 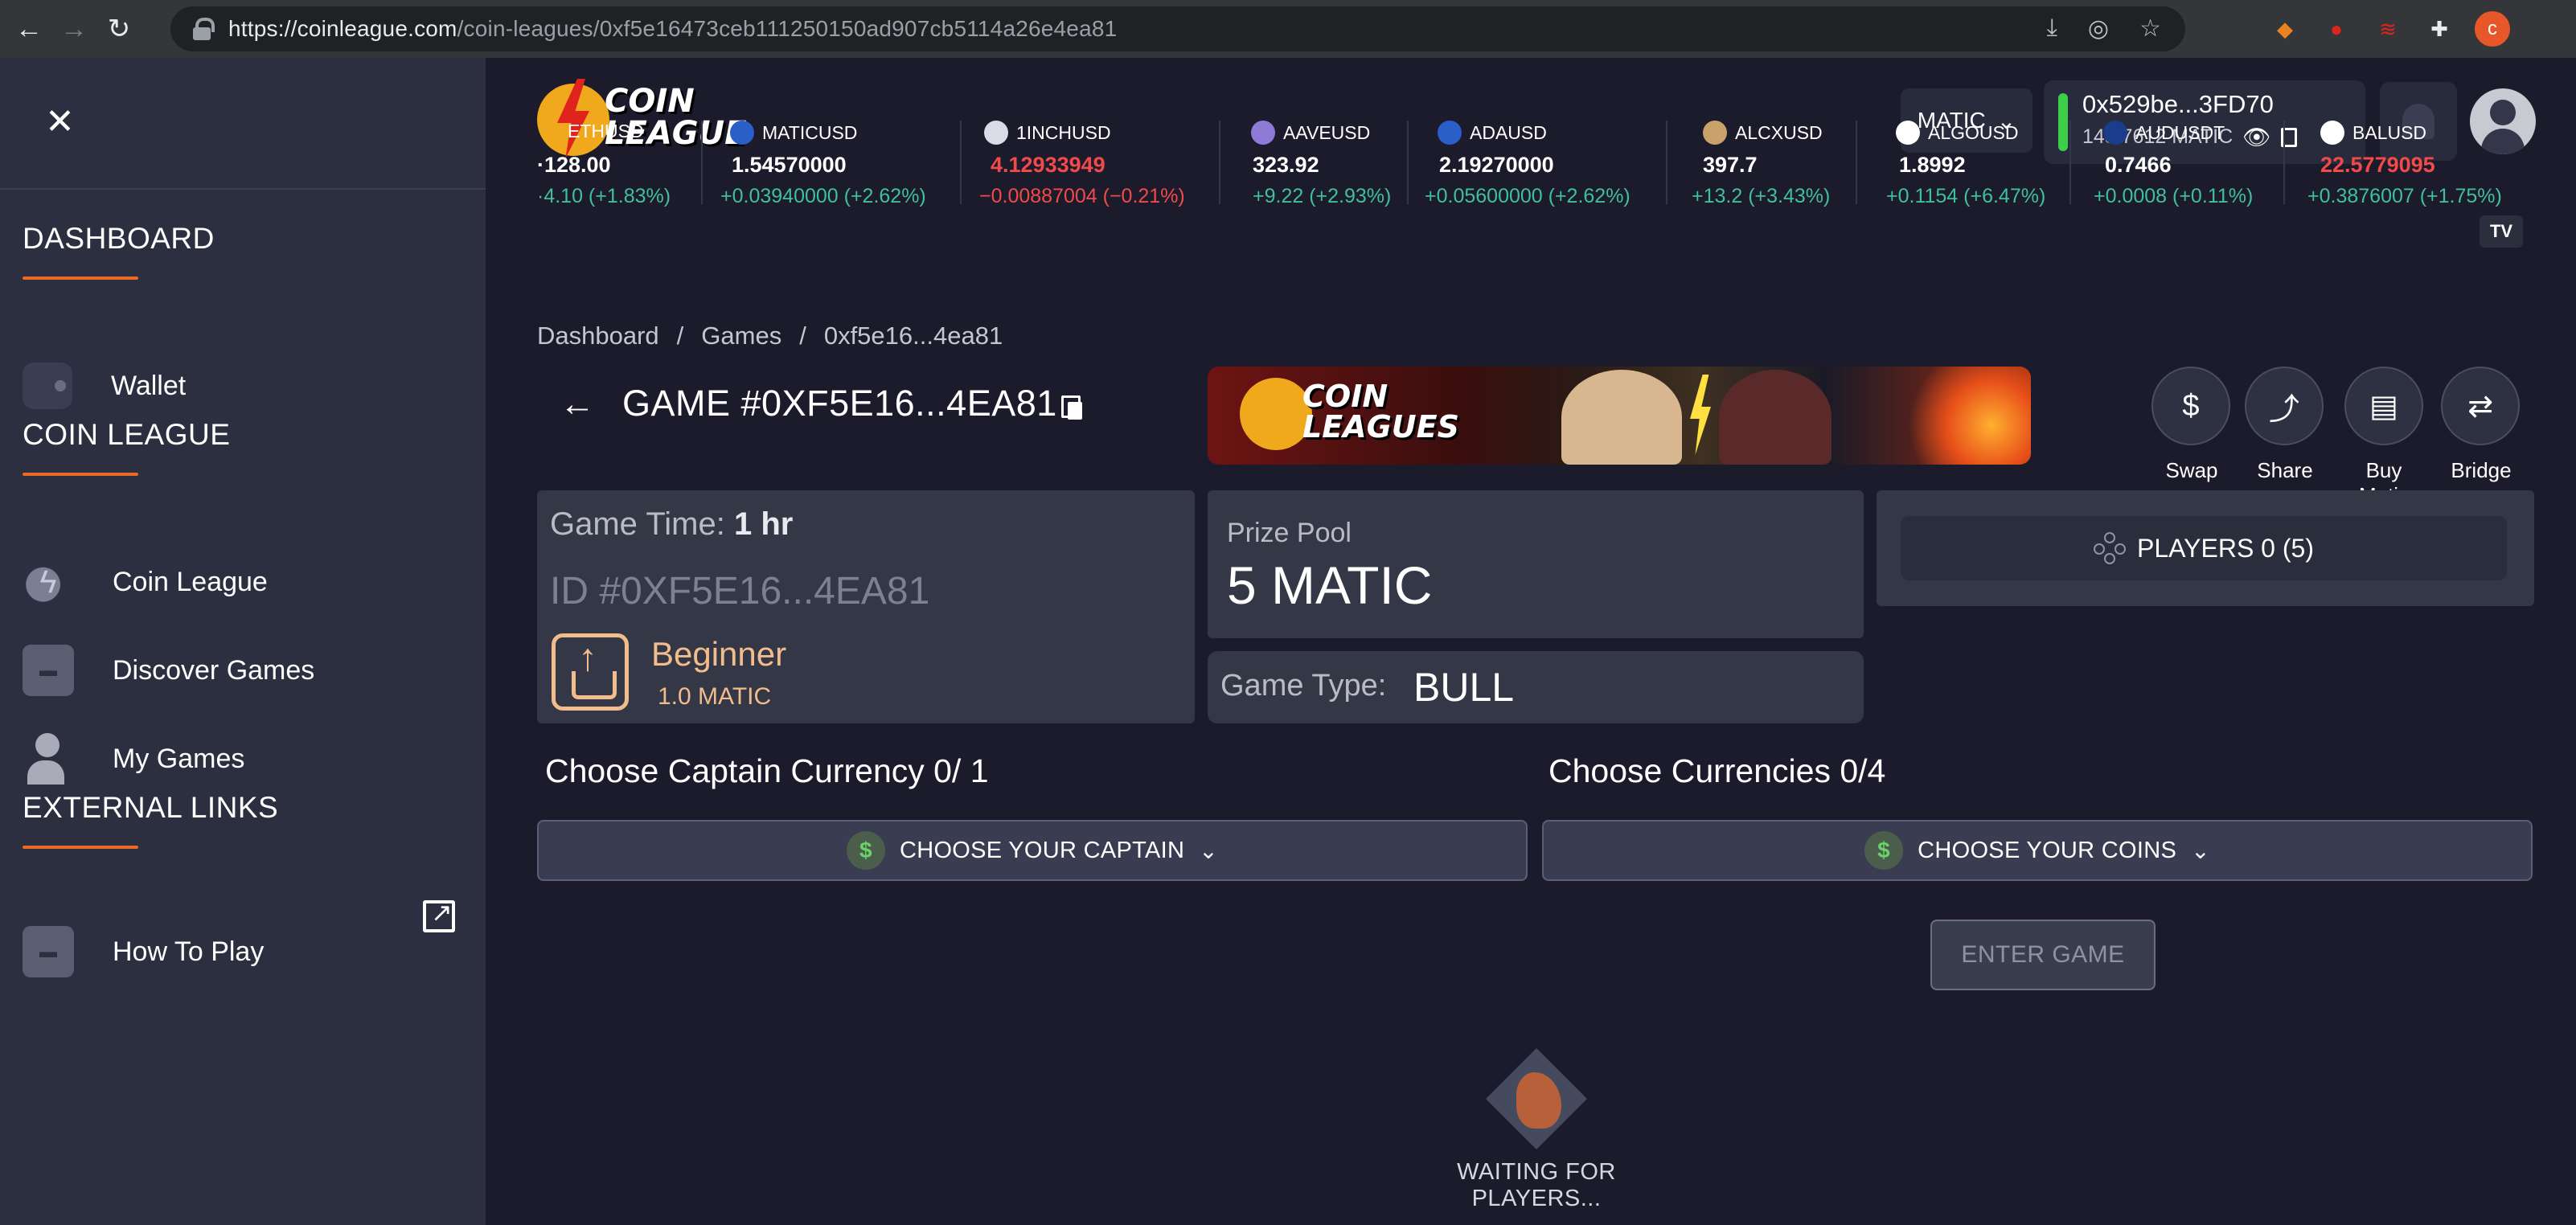 I want to click on ticker-change: ·4.10 (+1.83%), so click(x=604, y=196).